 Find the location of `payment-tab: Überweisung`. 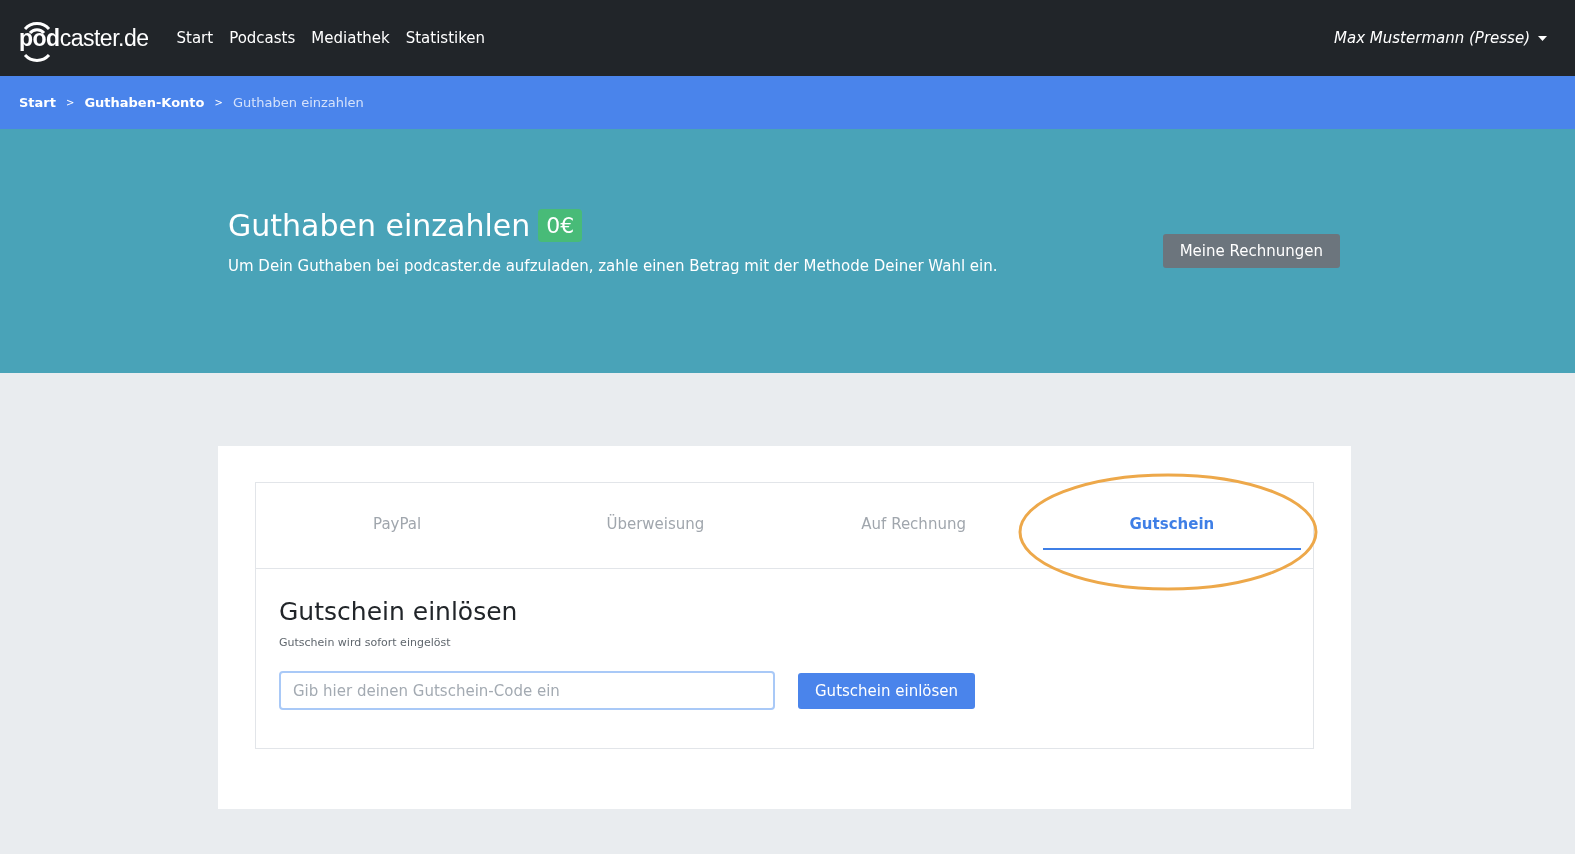

payment-tab: Überweisung is located at coordinates (655, 516).